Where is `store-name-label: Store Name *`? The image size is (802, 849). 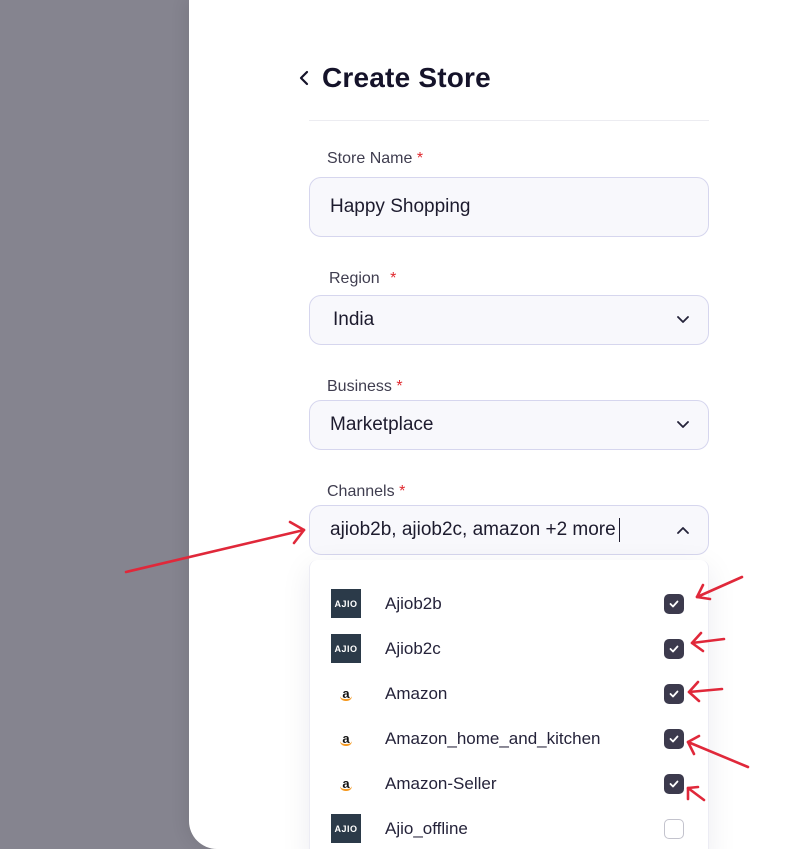 store-name-label: Store Name * is located at coordinates (375, 159).